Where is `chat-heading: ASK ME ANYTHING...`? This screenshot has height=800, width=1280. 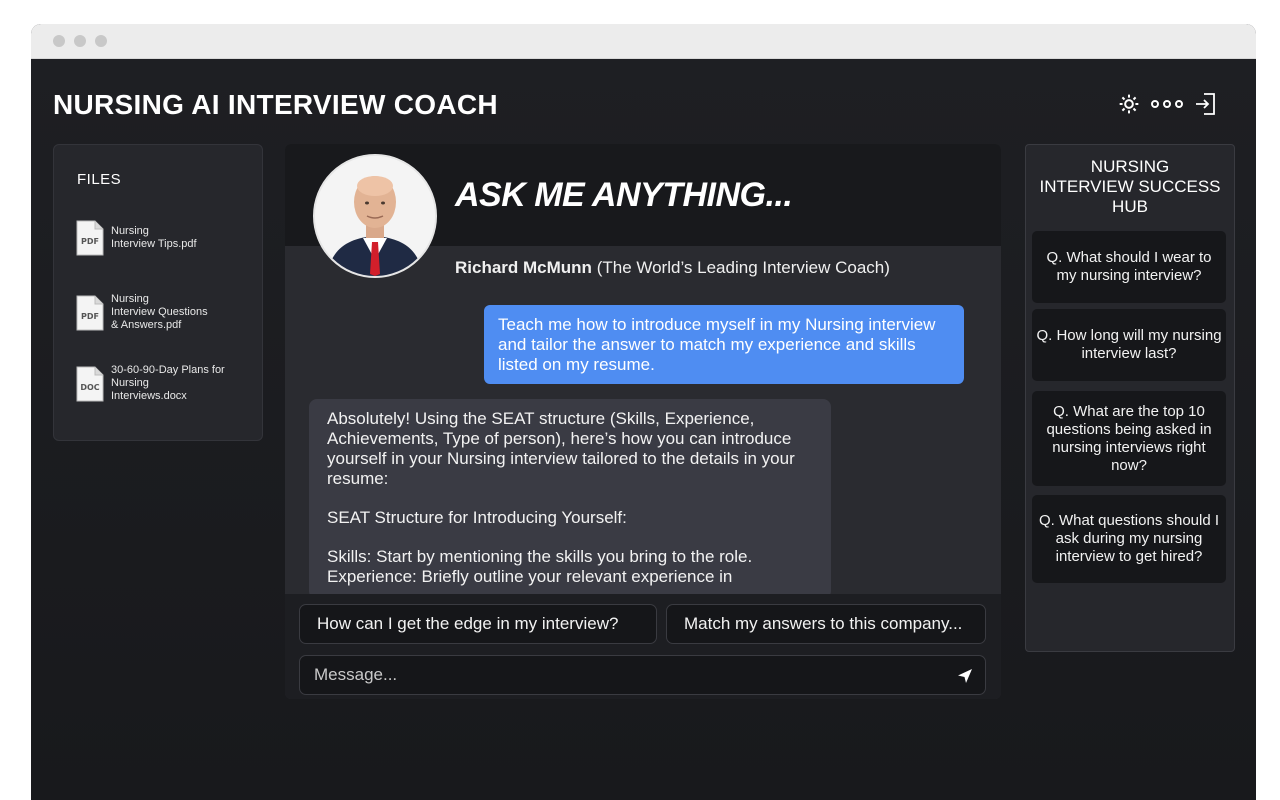
chat-heading: ASK ME ANYTHING... is located at coordinates (624, 195).